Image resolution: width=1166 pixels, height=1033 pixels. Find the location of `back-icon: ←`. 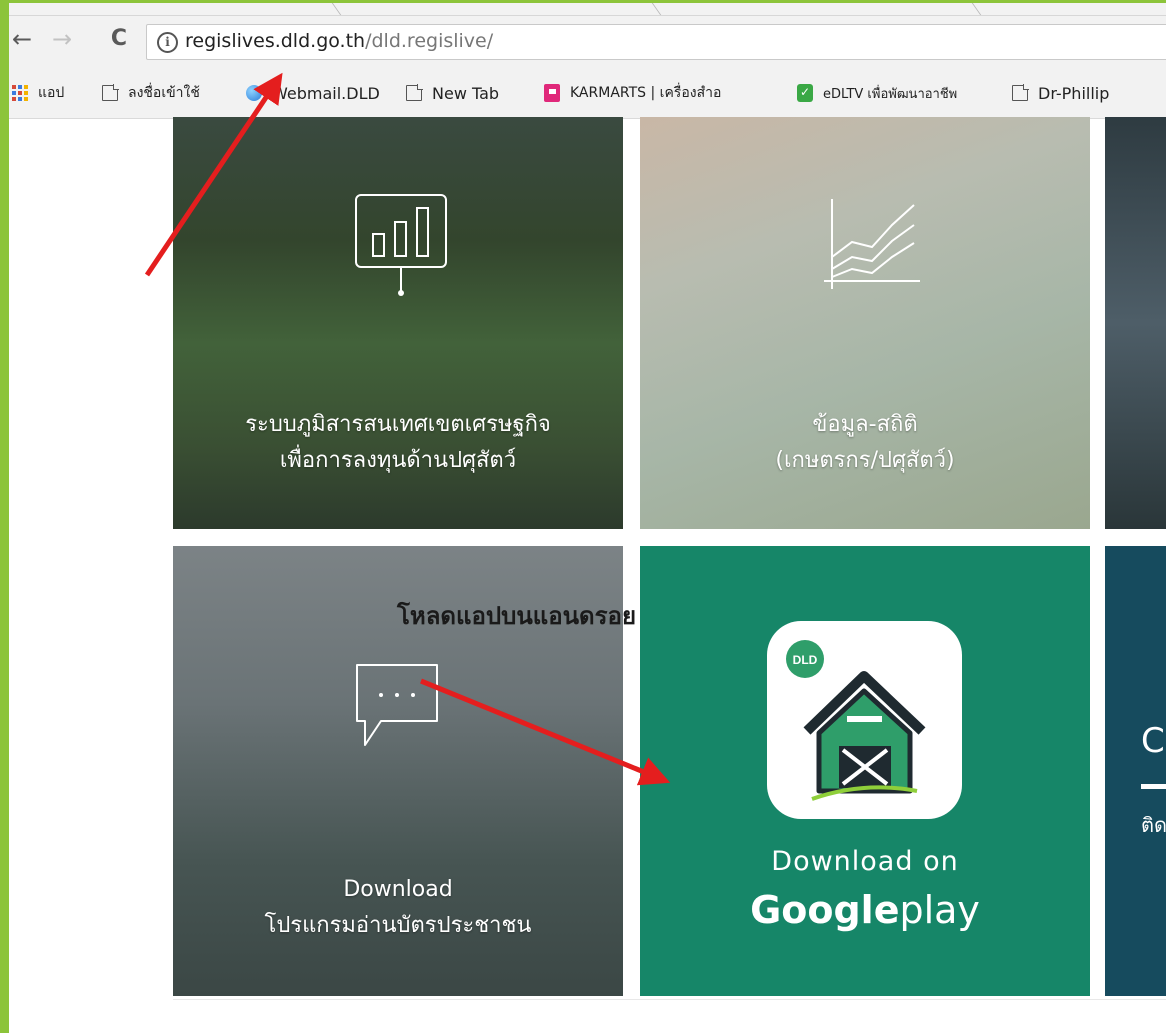

back-icon: ← is located at coordinates (22, 39).